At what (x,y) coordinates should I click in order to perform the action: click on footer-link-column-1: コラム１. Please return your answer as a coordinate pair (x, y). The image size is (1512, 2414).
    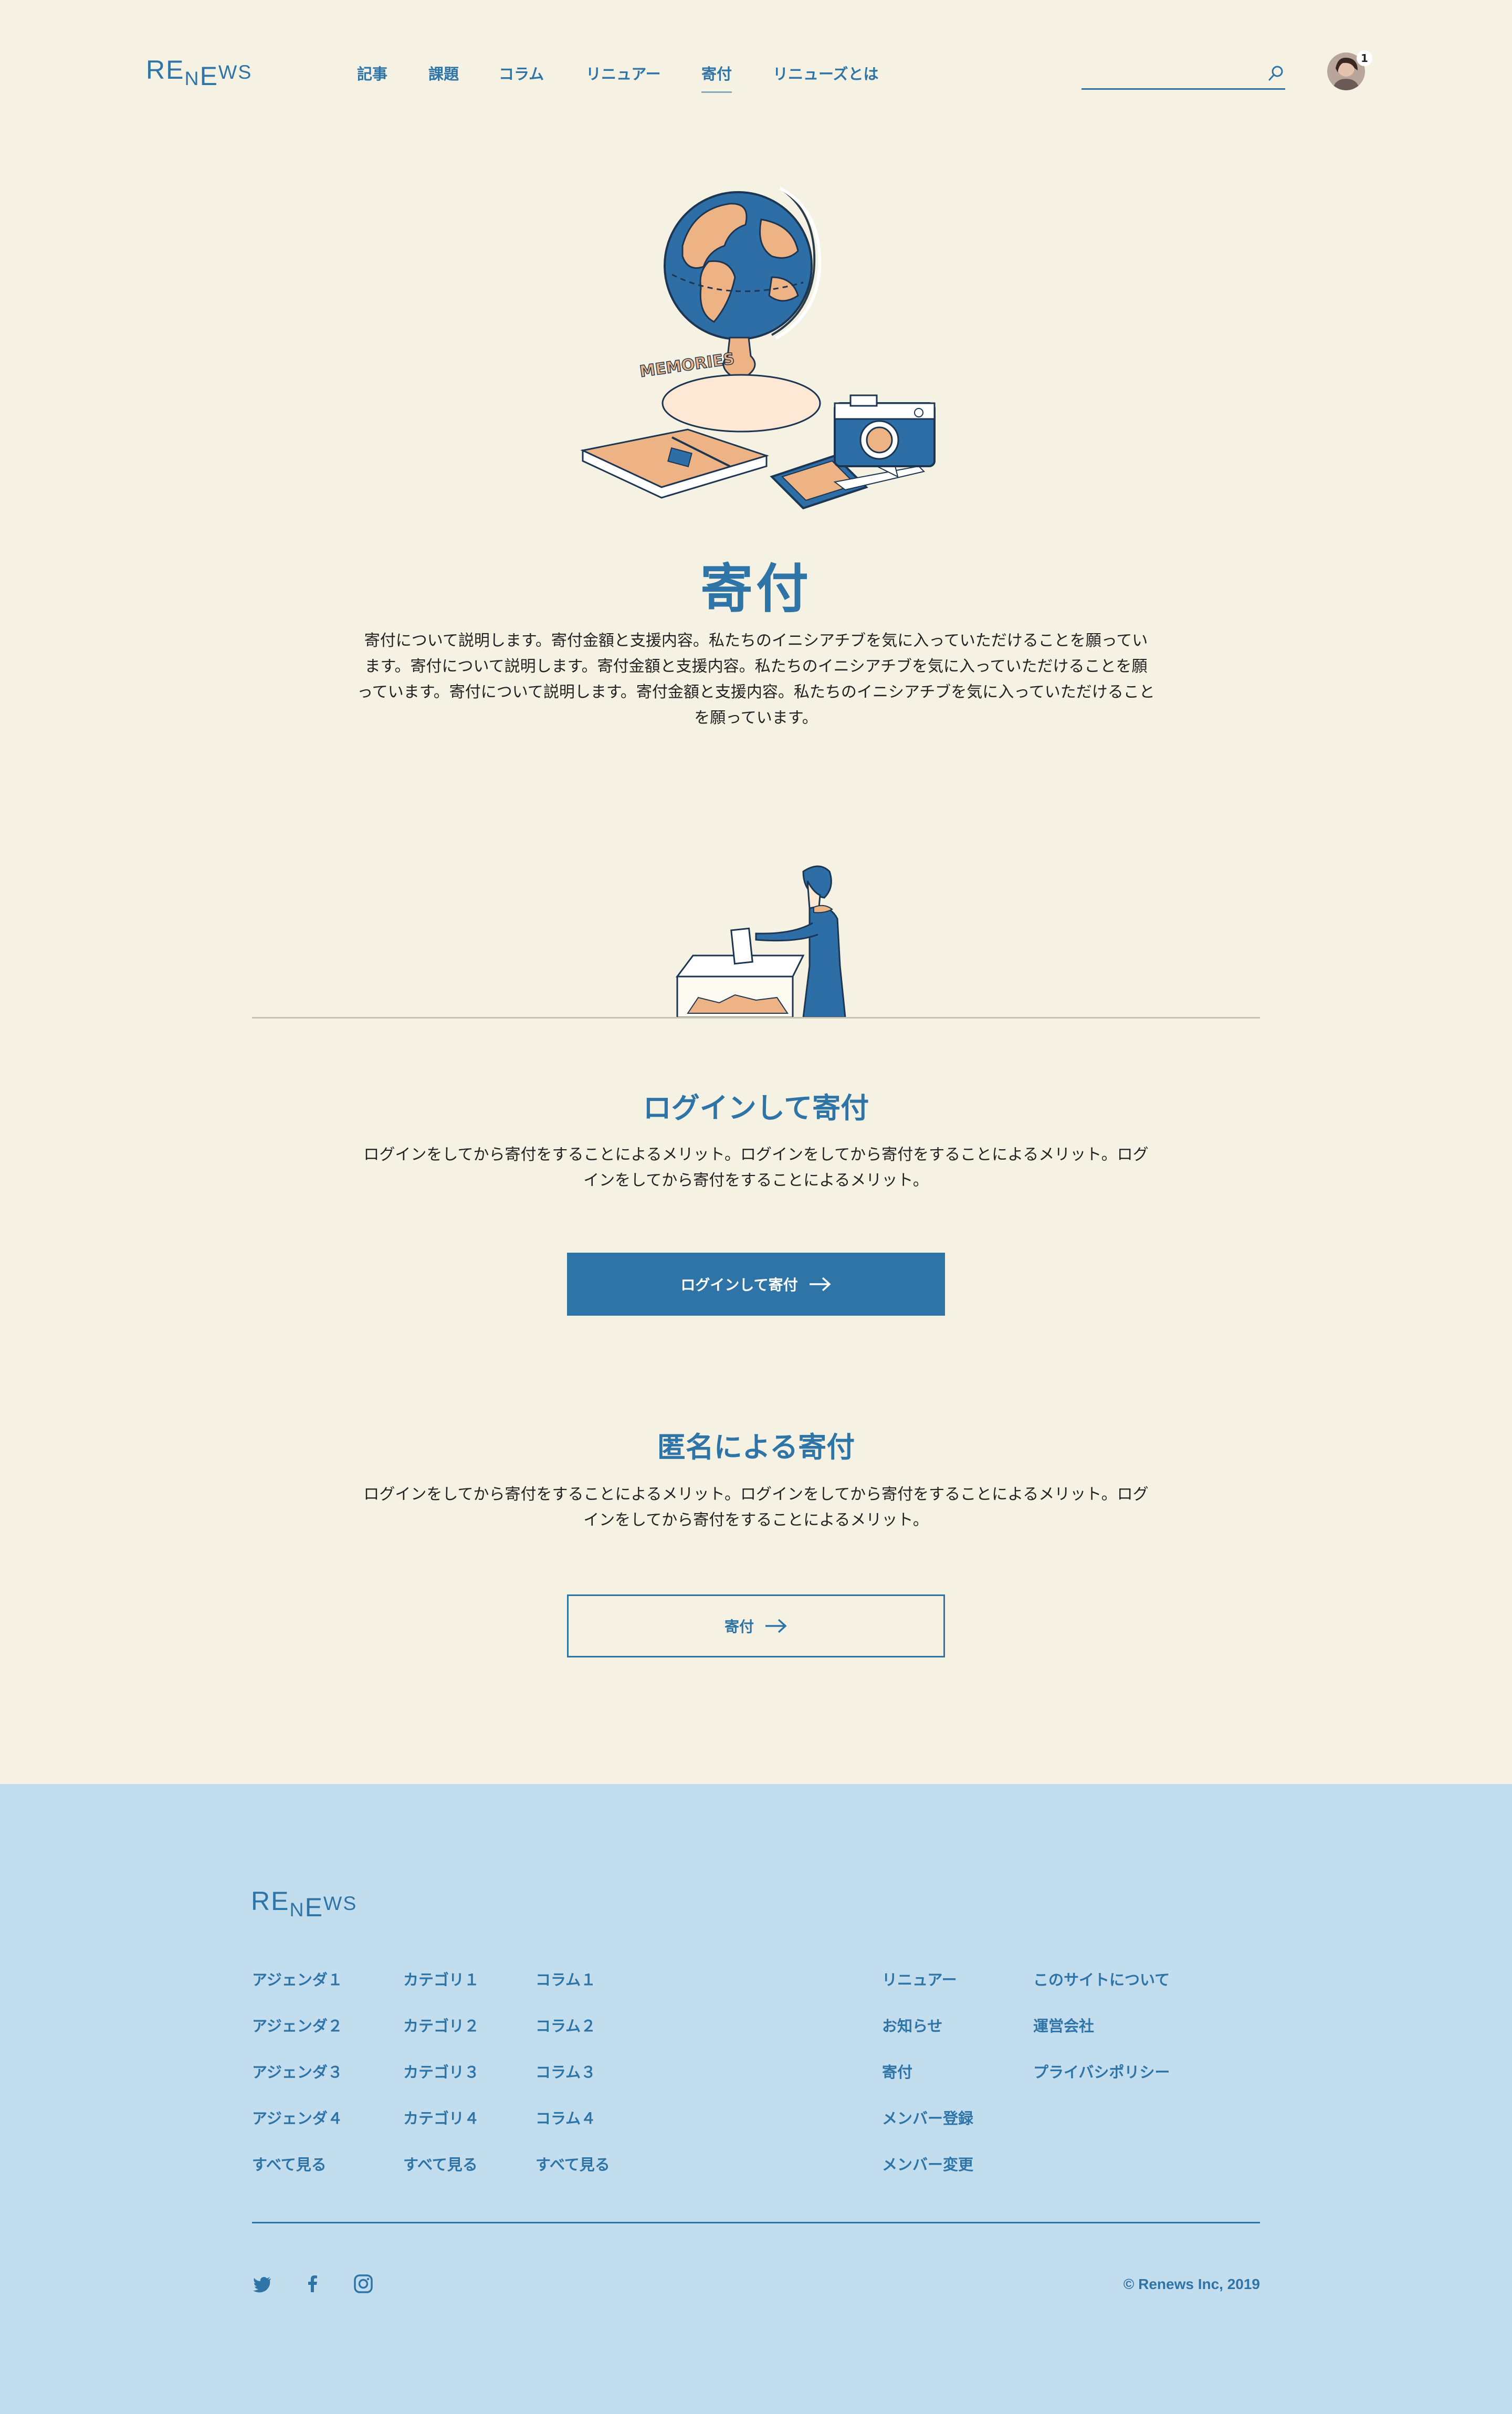
    Looking at the image, I should click on (566, 1979).